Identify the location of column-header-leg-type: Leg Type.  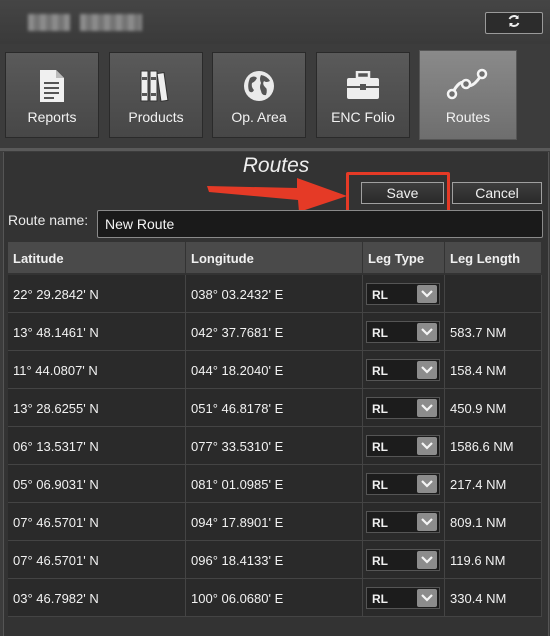
(404, 257).